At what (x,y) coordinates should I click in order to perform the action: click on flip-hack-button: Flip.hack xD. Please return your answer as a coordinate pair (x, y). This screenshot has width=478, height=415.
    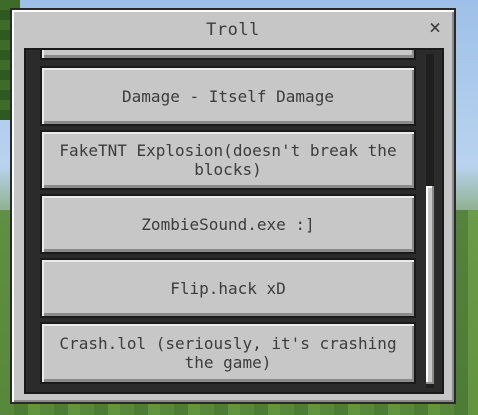
    Looking at the image, I should click on (228, 288).